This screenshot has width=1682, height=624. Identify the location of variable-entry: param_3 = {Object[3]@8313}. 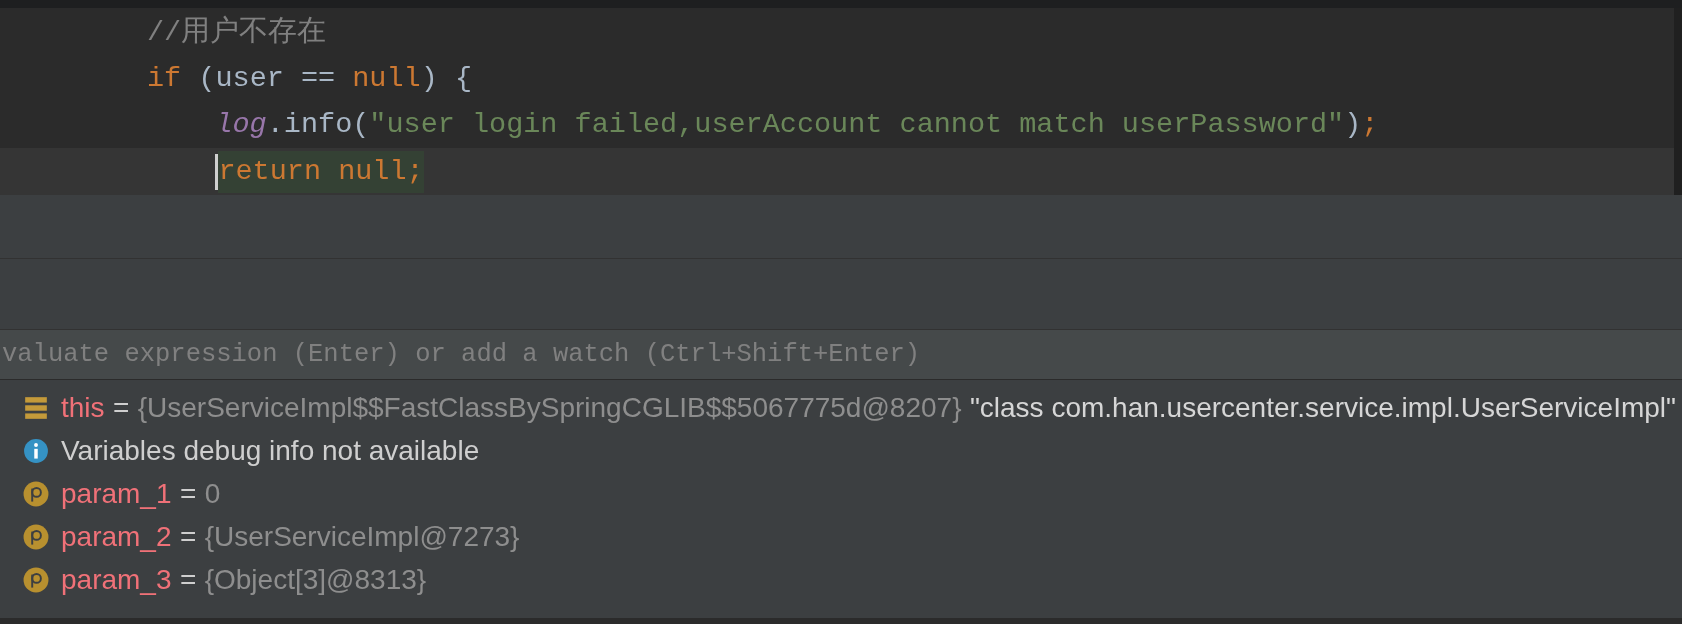
(244, 579).